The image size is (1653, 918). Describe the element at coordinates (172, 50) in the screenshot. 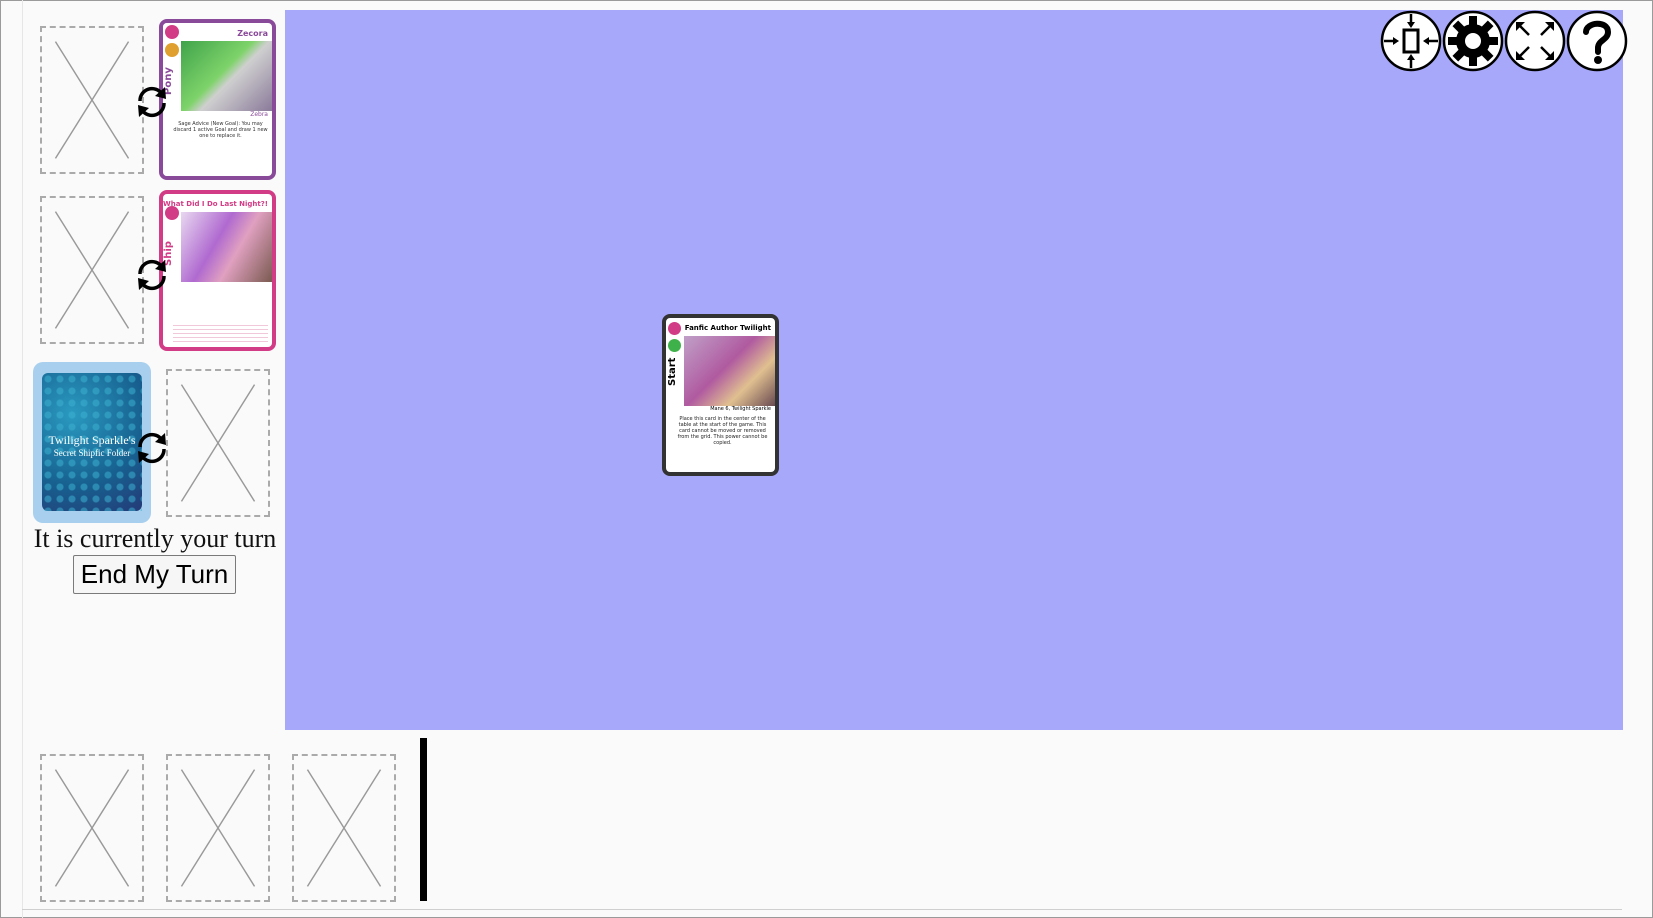

I see `power-symbol-icon` at that location.